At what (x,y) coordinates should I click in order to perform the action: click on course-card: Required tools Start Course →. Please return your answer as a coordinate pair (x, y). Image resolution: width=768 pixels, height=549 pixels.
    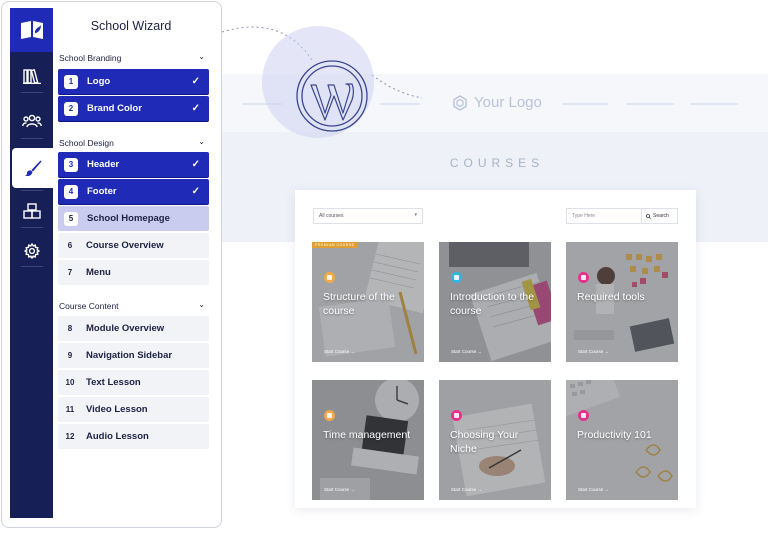
    Looking at the image, I should click on (622, 302).